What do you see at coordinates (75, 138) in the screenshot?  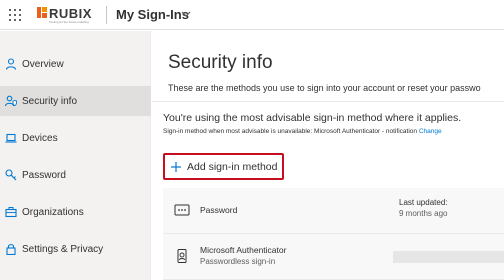 I see `sidebar-item-devices: Devices` at bounding box center [75, 138].